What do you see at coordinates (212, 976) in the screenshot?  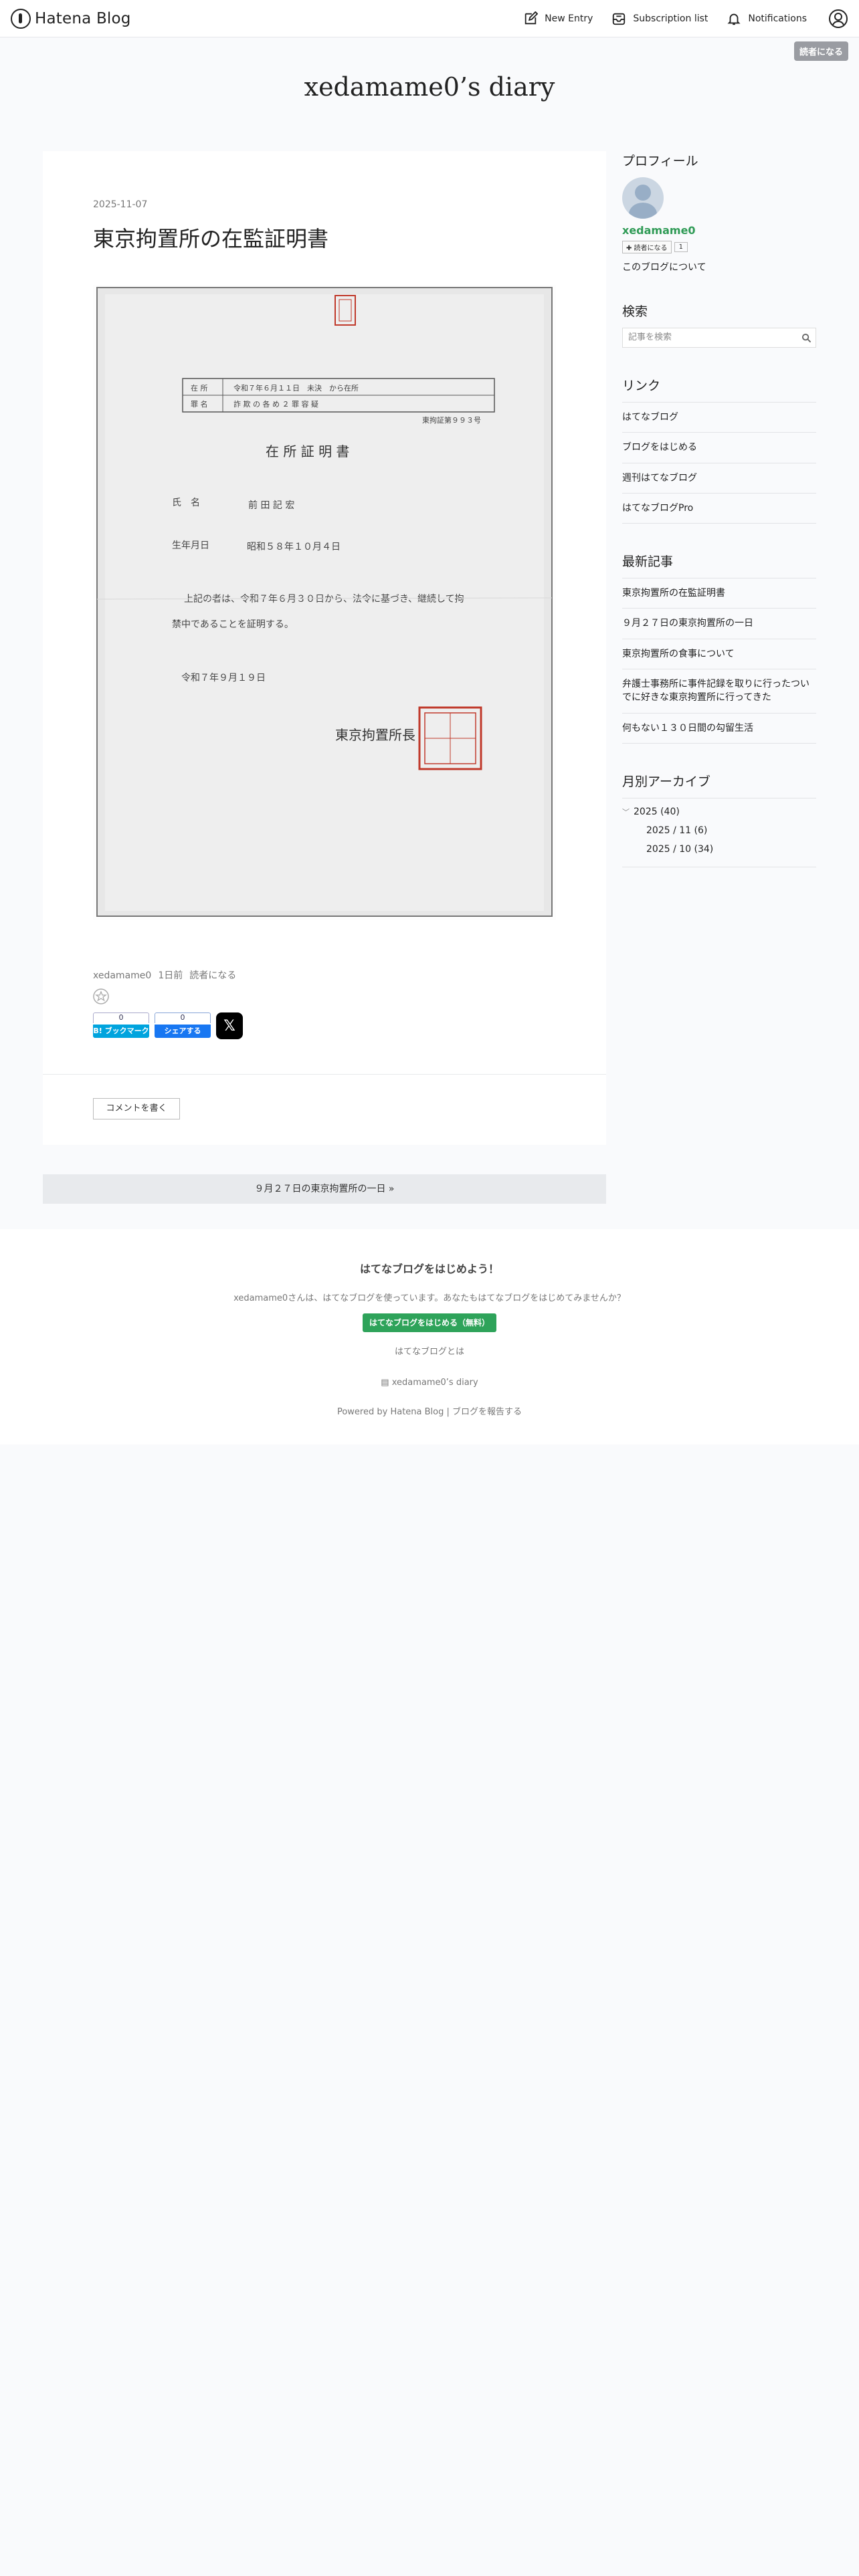 I see `entry-reader-link: 読者になる` at bounding box center [212, 976].